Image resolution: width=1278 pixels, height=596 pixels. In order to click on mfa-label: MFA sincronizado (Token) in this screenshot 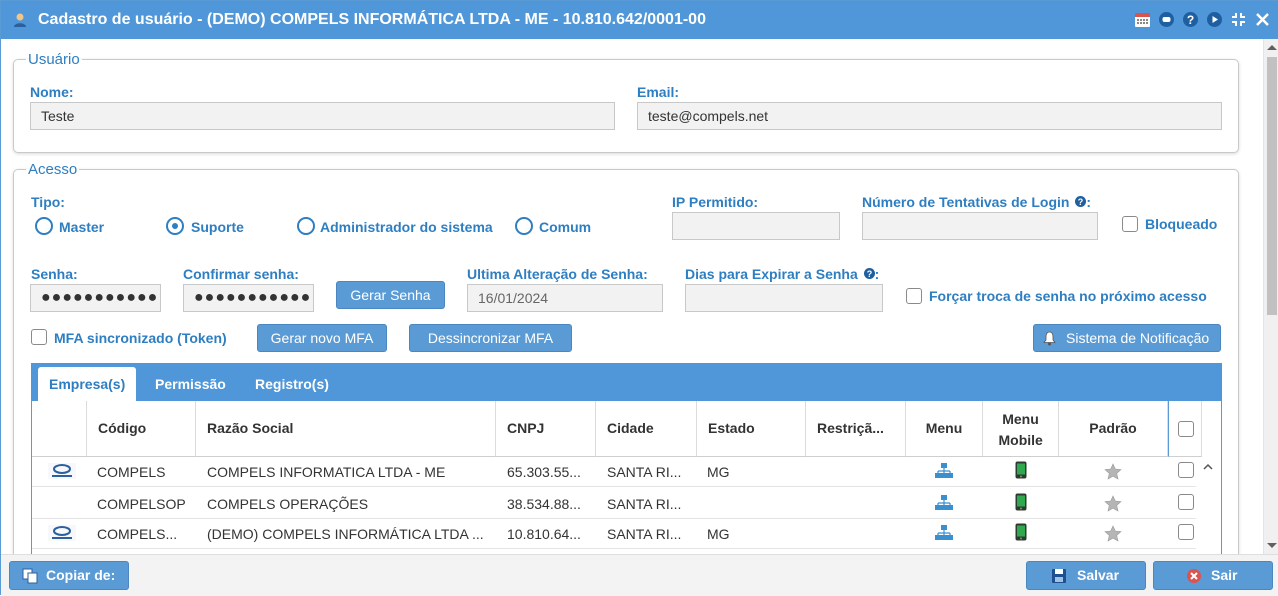, I will do `click(140, 338)`.